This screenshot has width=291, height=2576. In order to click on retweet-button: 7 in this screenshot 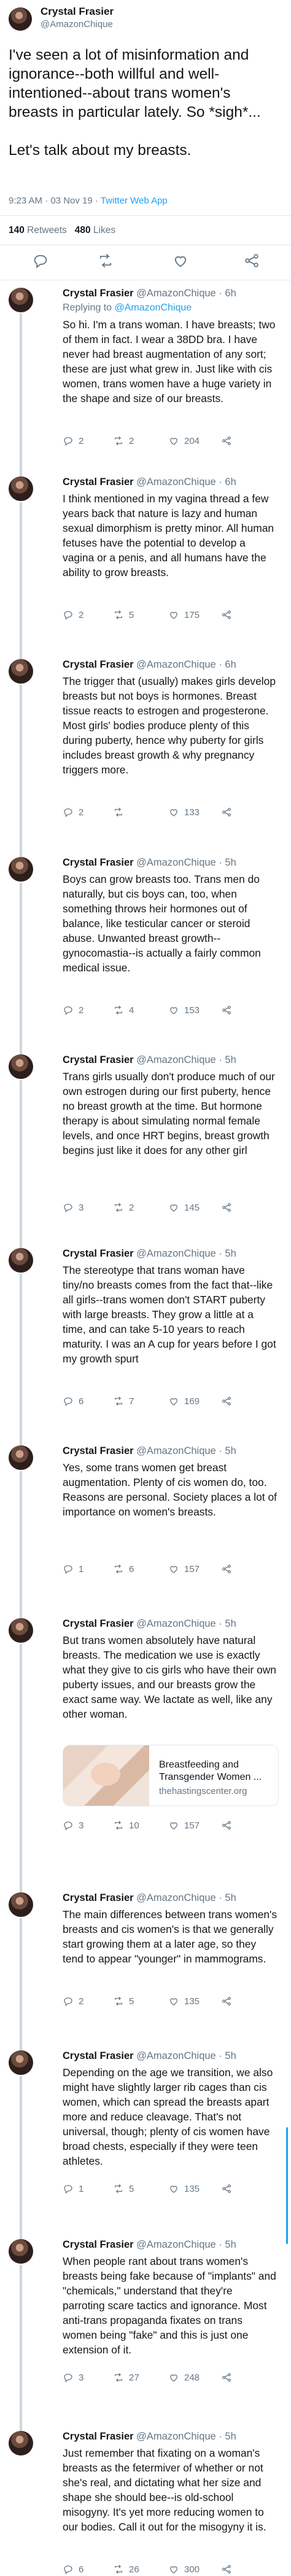, I will do `click(124, 1401)`.